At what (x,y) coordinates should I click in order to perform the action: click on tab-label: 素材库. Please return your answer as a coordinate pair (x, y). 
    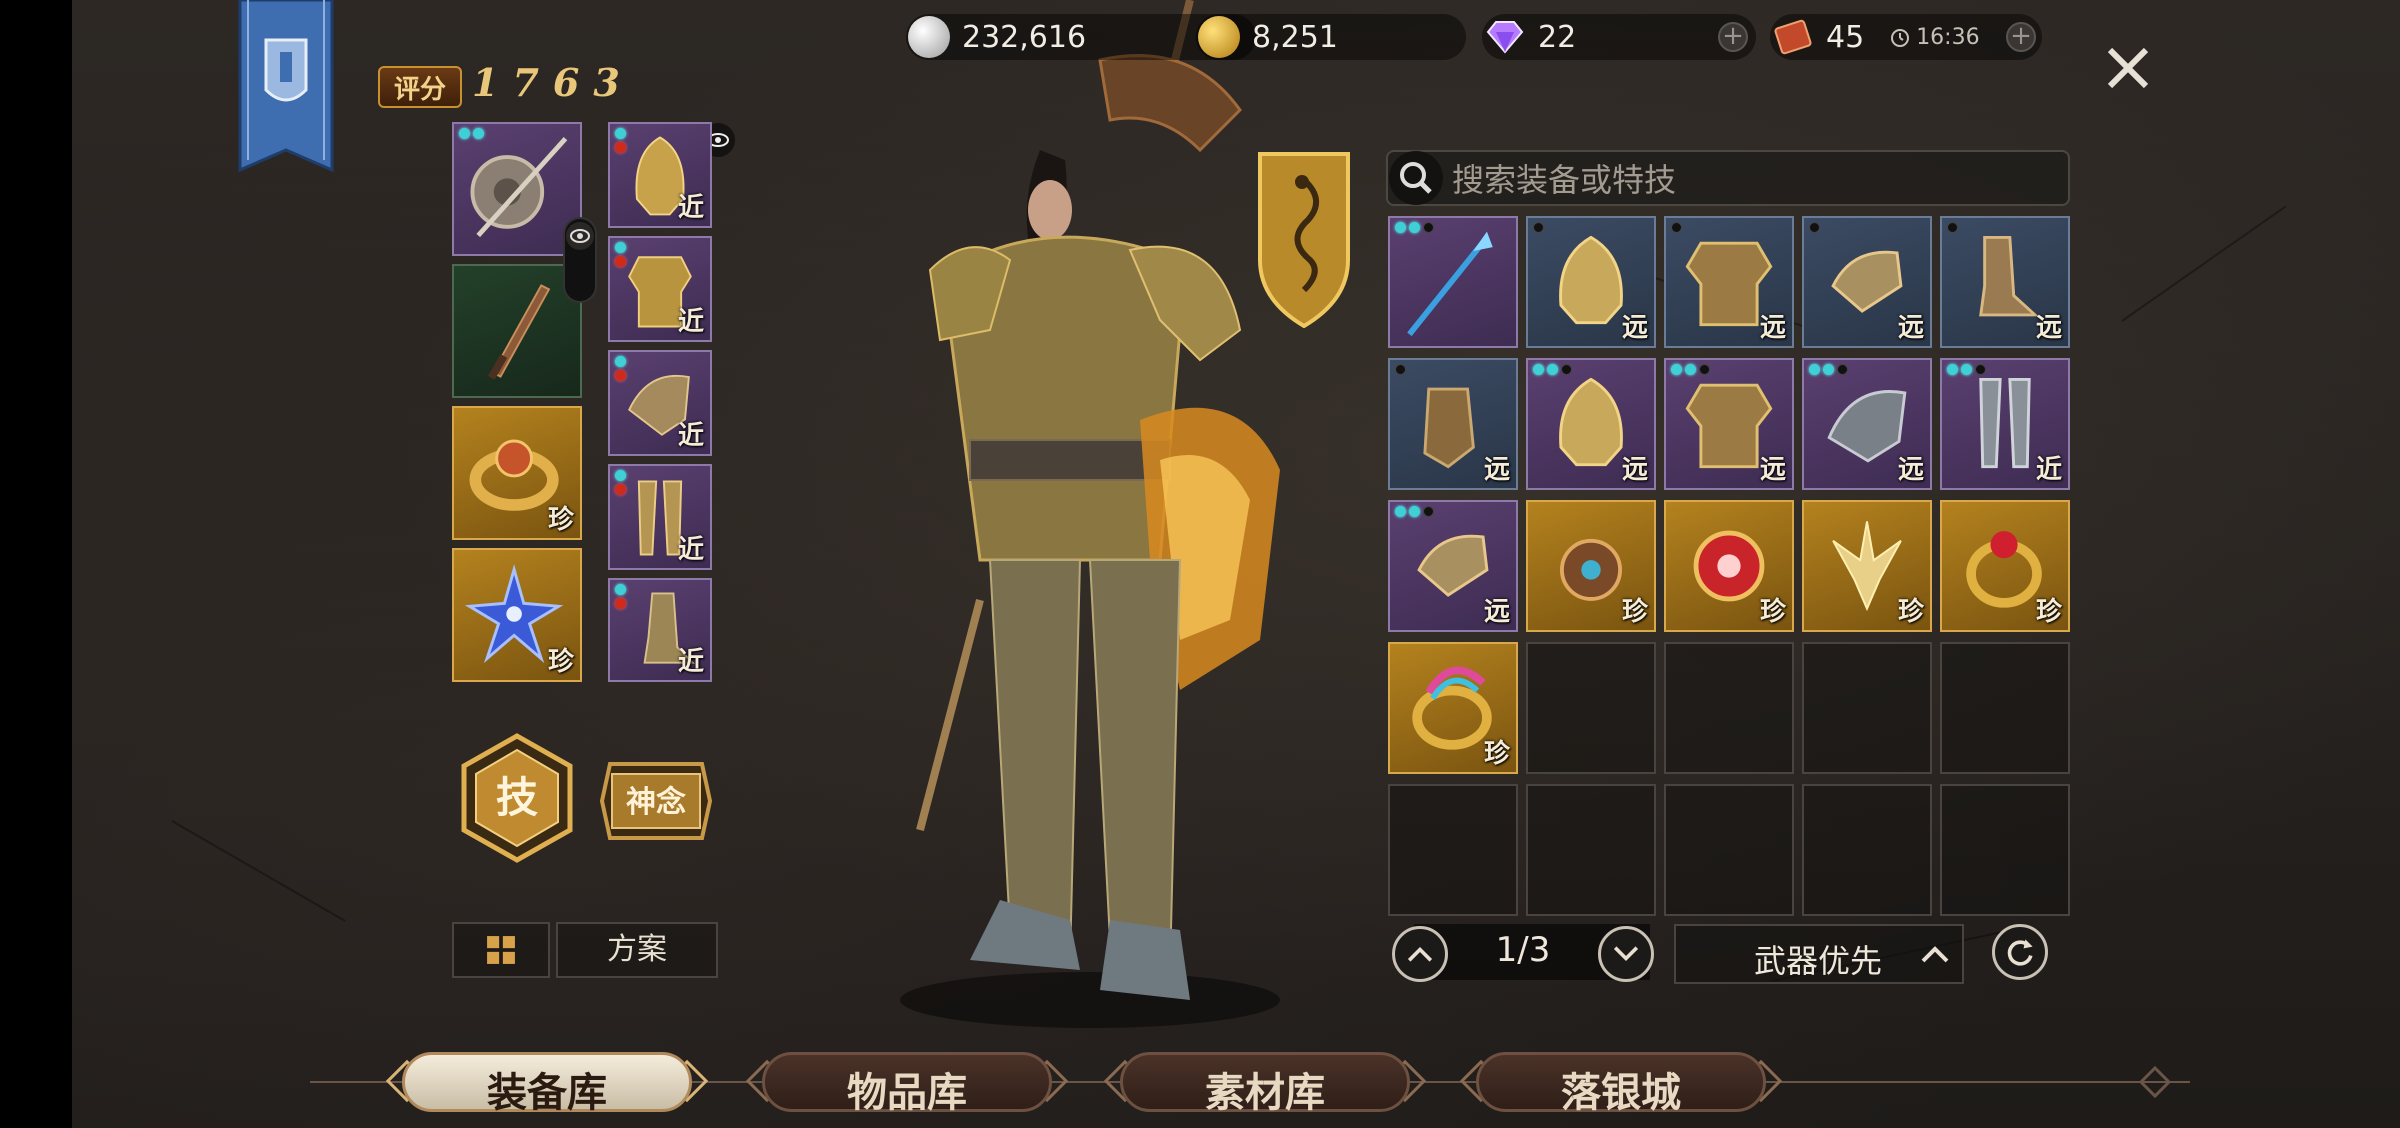
    Looking at the image, I should click on (1265, 1092).